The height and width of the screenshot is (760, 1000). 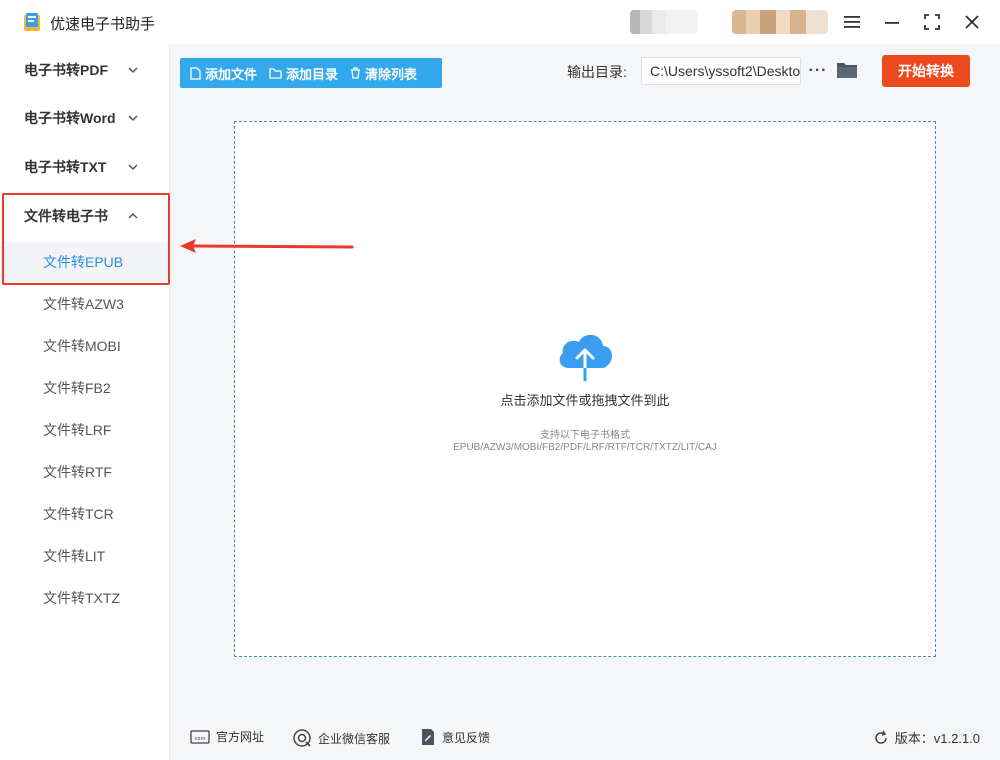 I want to click on svg-text: com, so click(x=200, y=739).